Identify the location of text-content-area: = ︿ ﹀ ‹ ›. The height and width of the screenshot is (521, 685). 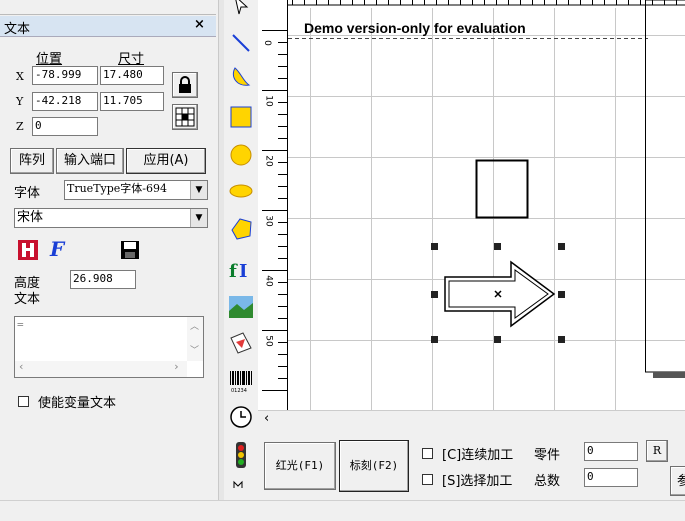
(109, 347).